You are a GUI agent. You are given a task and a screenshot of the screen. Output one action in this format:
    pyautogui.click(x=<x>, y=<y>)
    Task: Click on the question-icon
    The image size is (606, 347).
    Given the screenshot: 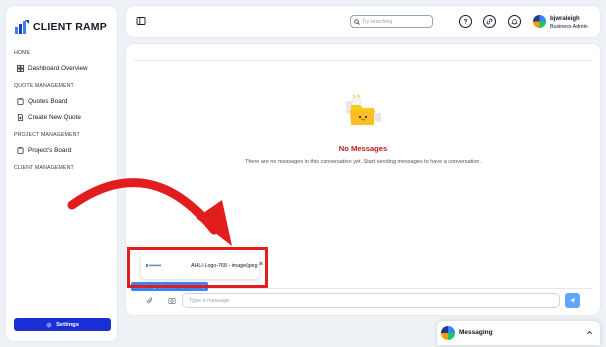 What is the action you would take?
    pyautogui.click(x=466, y=21)
    